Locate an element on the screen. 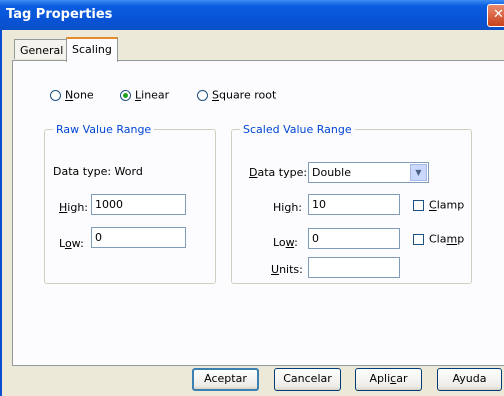 Image resolution: width=504 pixels, height=396 pixels. clamp-low-label: Clamp is located at coordinates (447, 239).